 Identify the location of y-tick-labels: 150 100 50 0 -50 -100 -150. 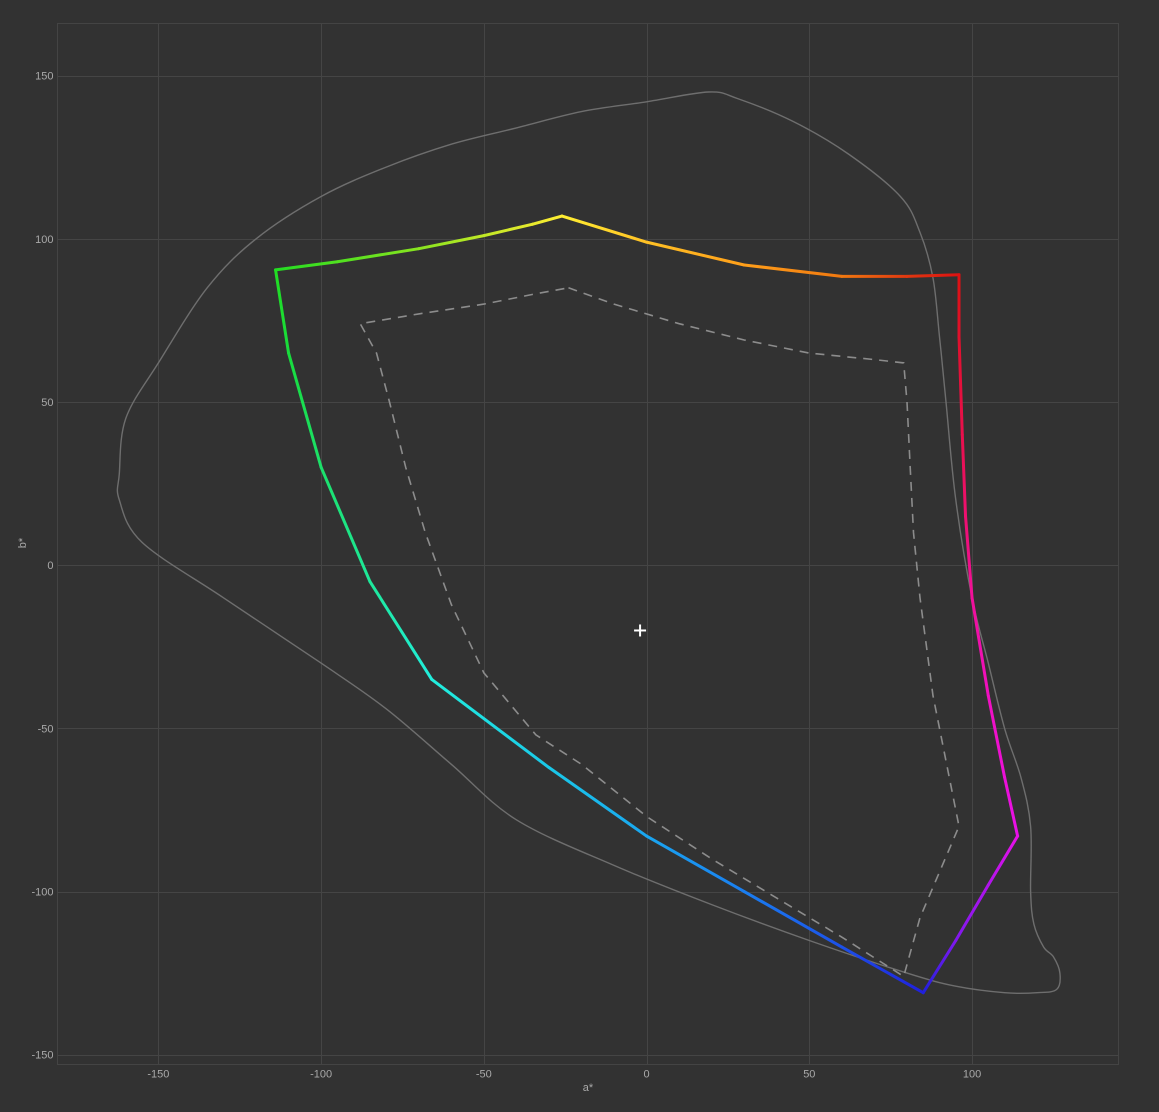
(42, 566).